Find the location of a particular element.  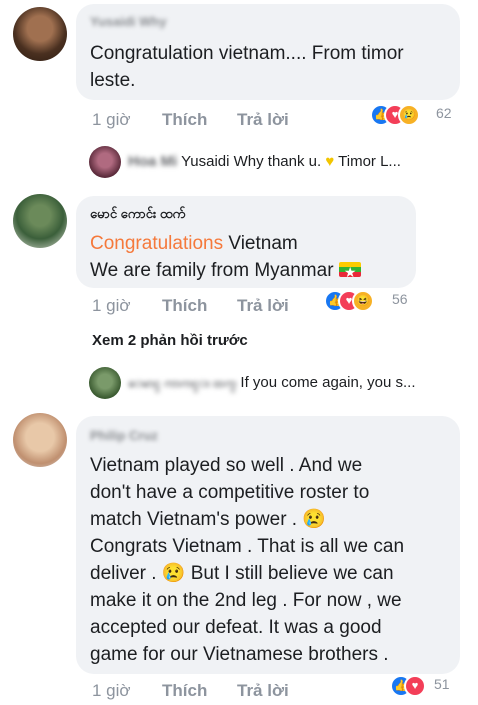

myanmar-flag-icon is located at coordinates (349, 272).